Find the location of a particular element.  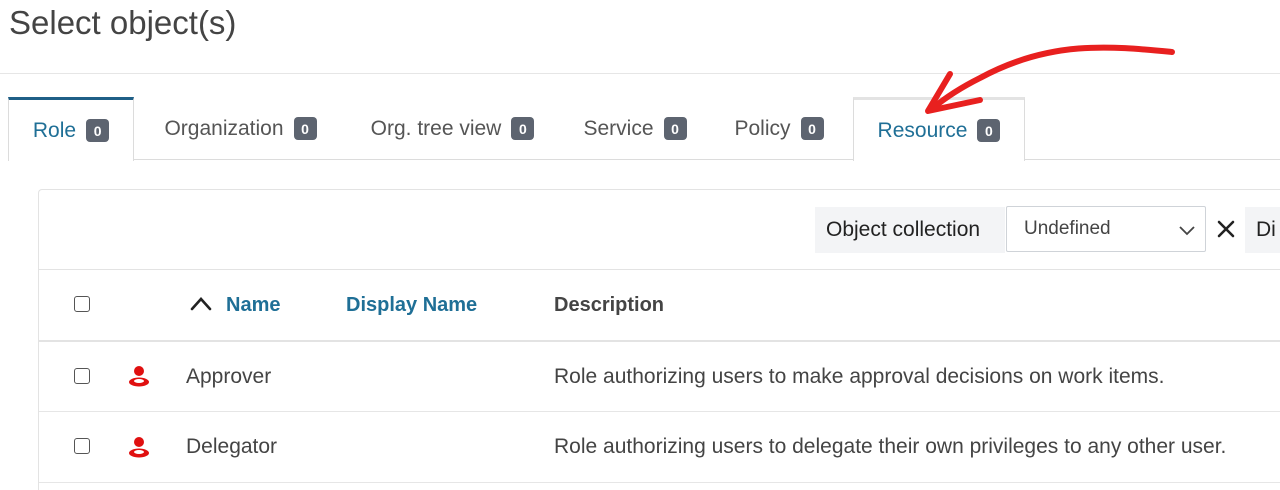

select-all-checkbox is located at coordinates (82, 304).